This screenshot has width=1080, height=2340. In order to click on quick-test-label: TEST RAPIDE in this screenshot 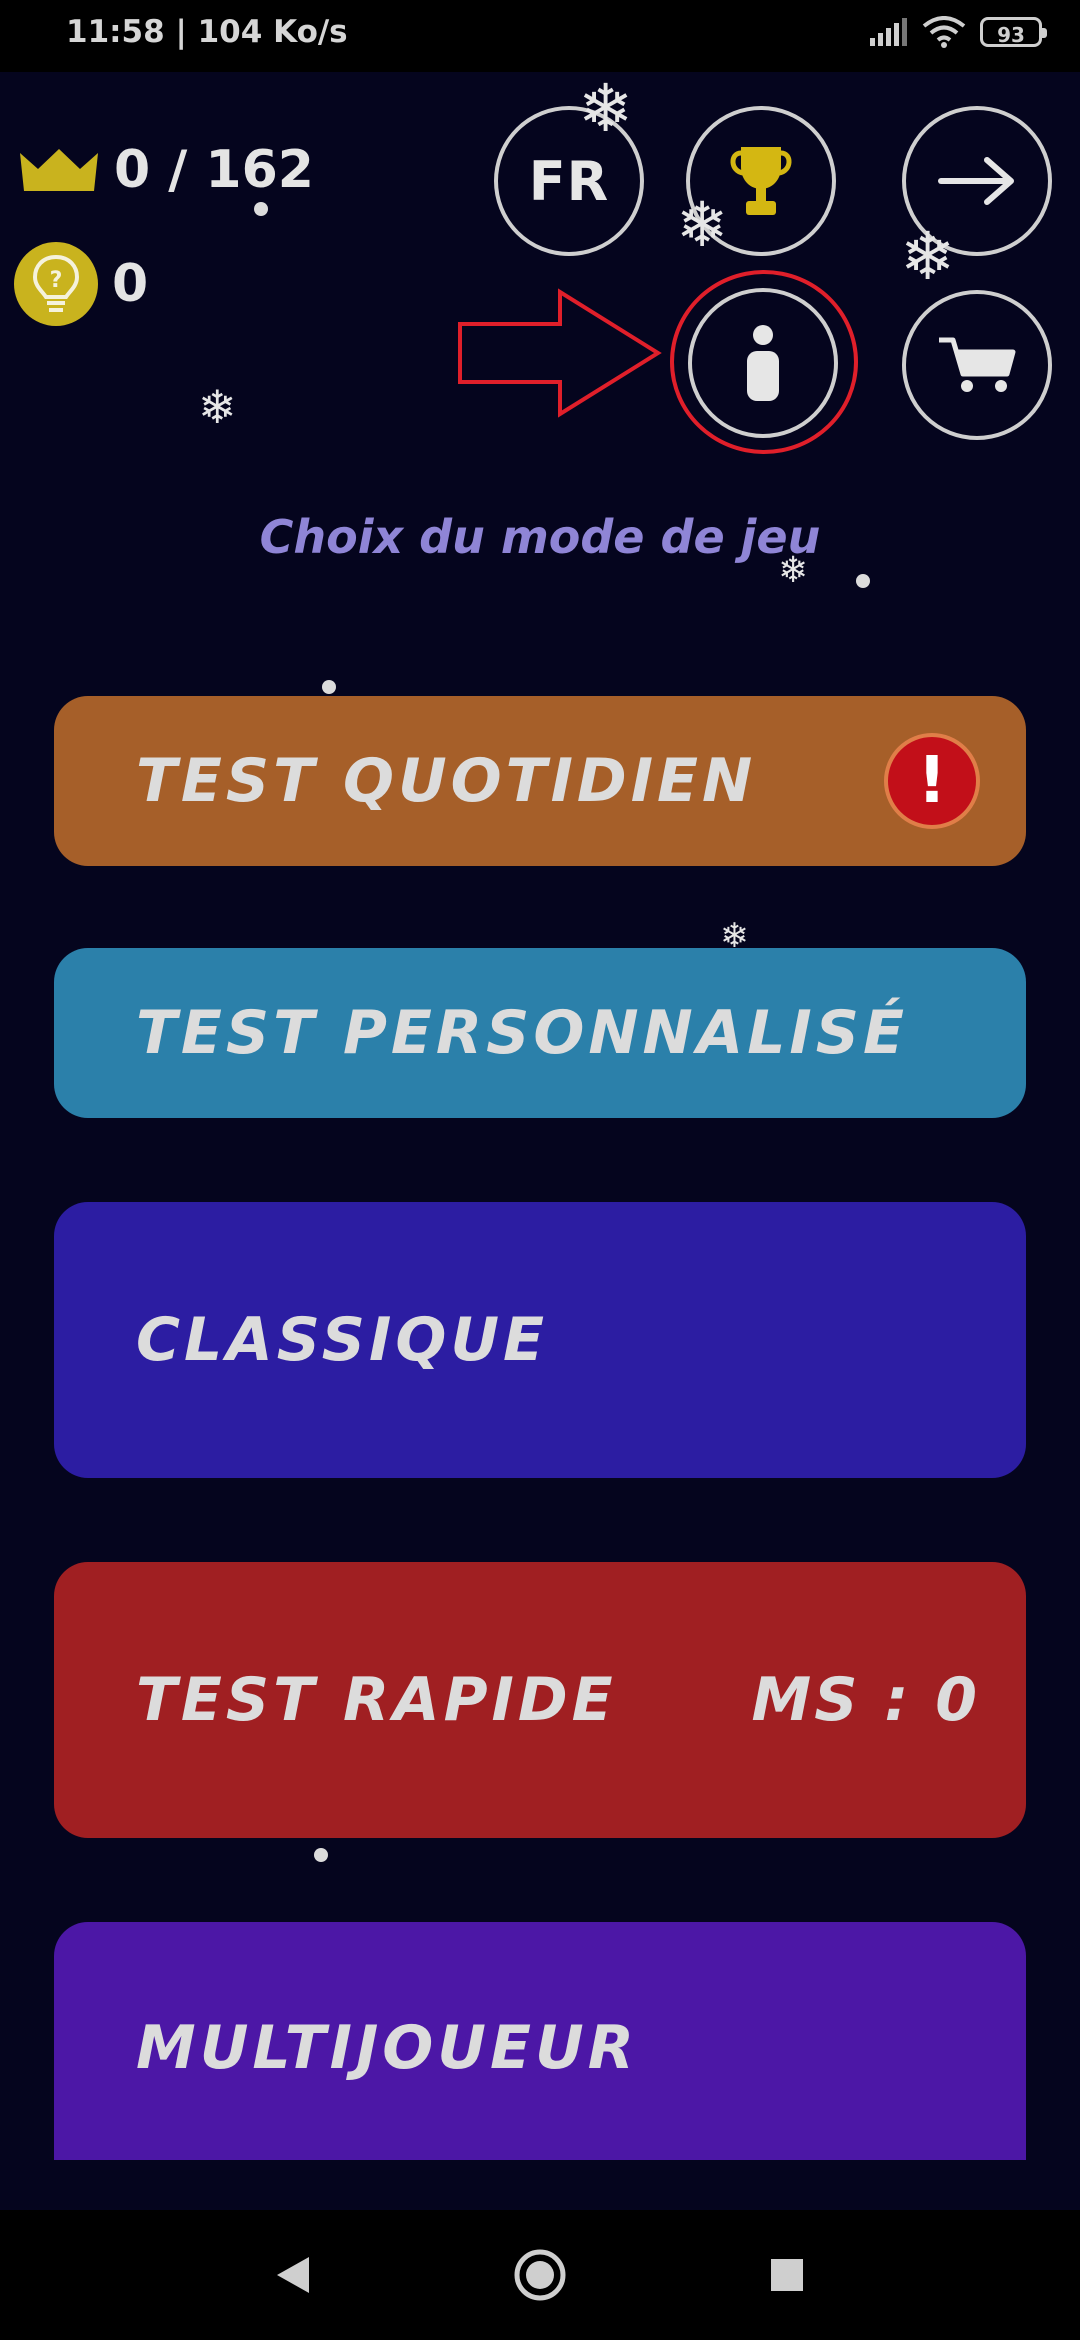, I will do `click(376, 1700)`.